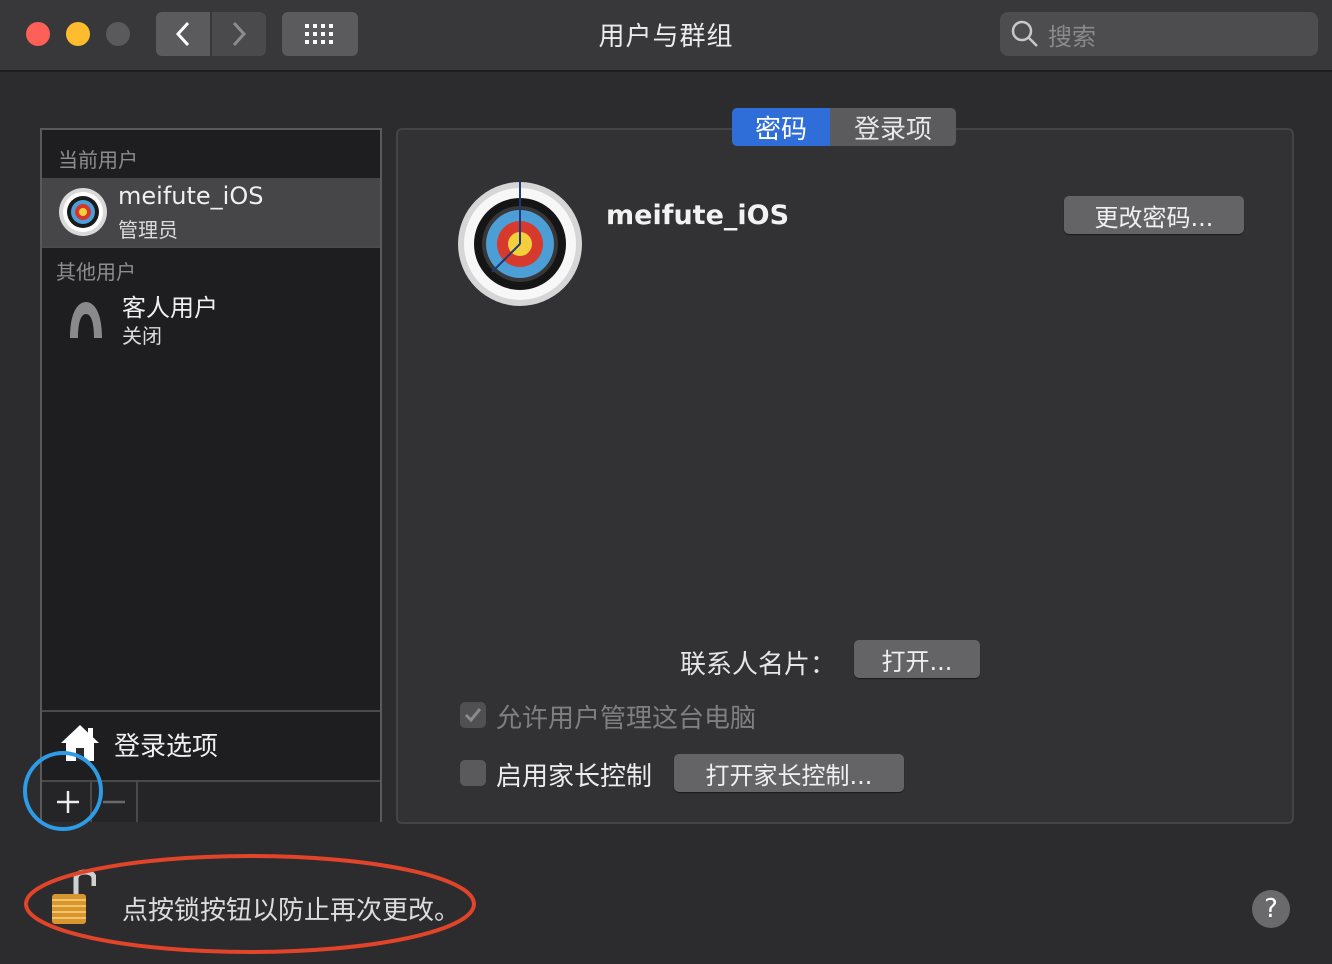 This screenshot has width=1332, height=964. I want to click on parental-controls-label: 启用家长控制, so click(574, 777).